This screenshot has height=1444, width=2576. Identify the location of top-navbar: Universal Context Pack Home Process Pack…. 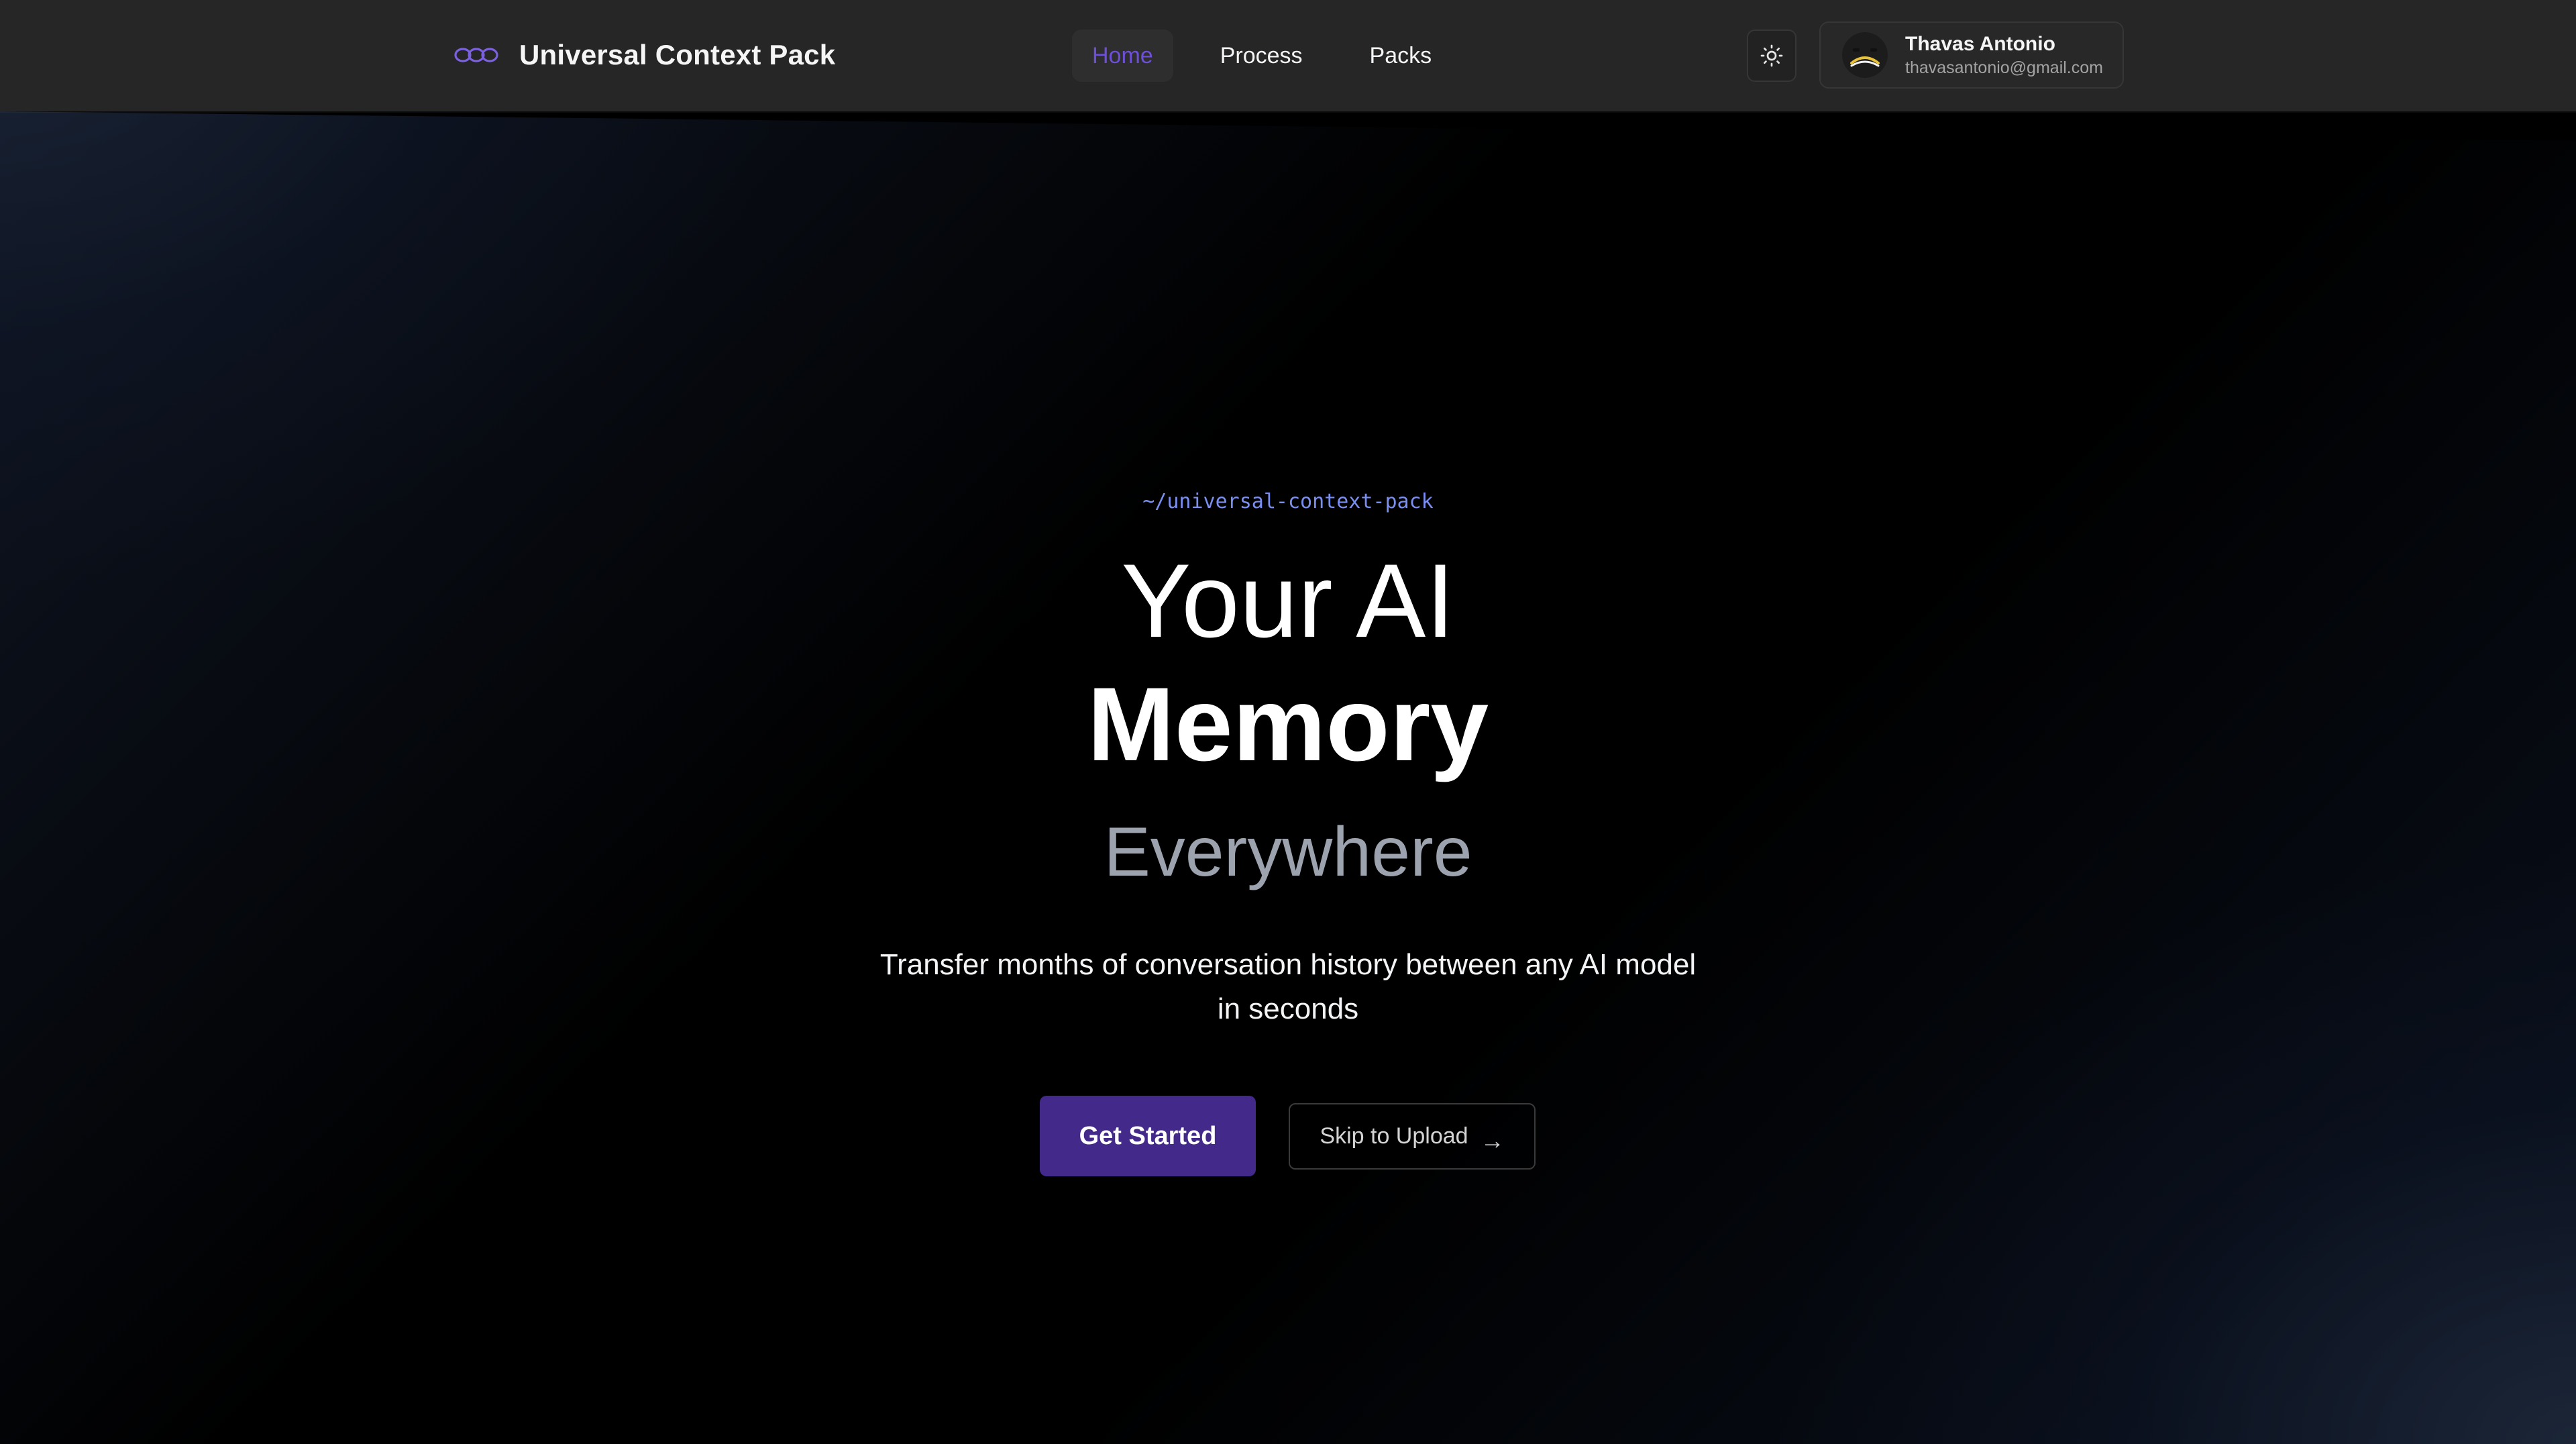
(1288, 55).